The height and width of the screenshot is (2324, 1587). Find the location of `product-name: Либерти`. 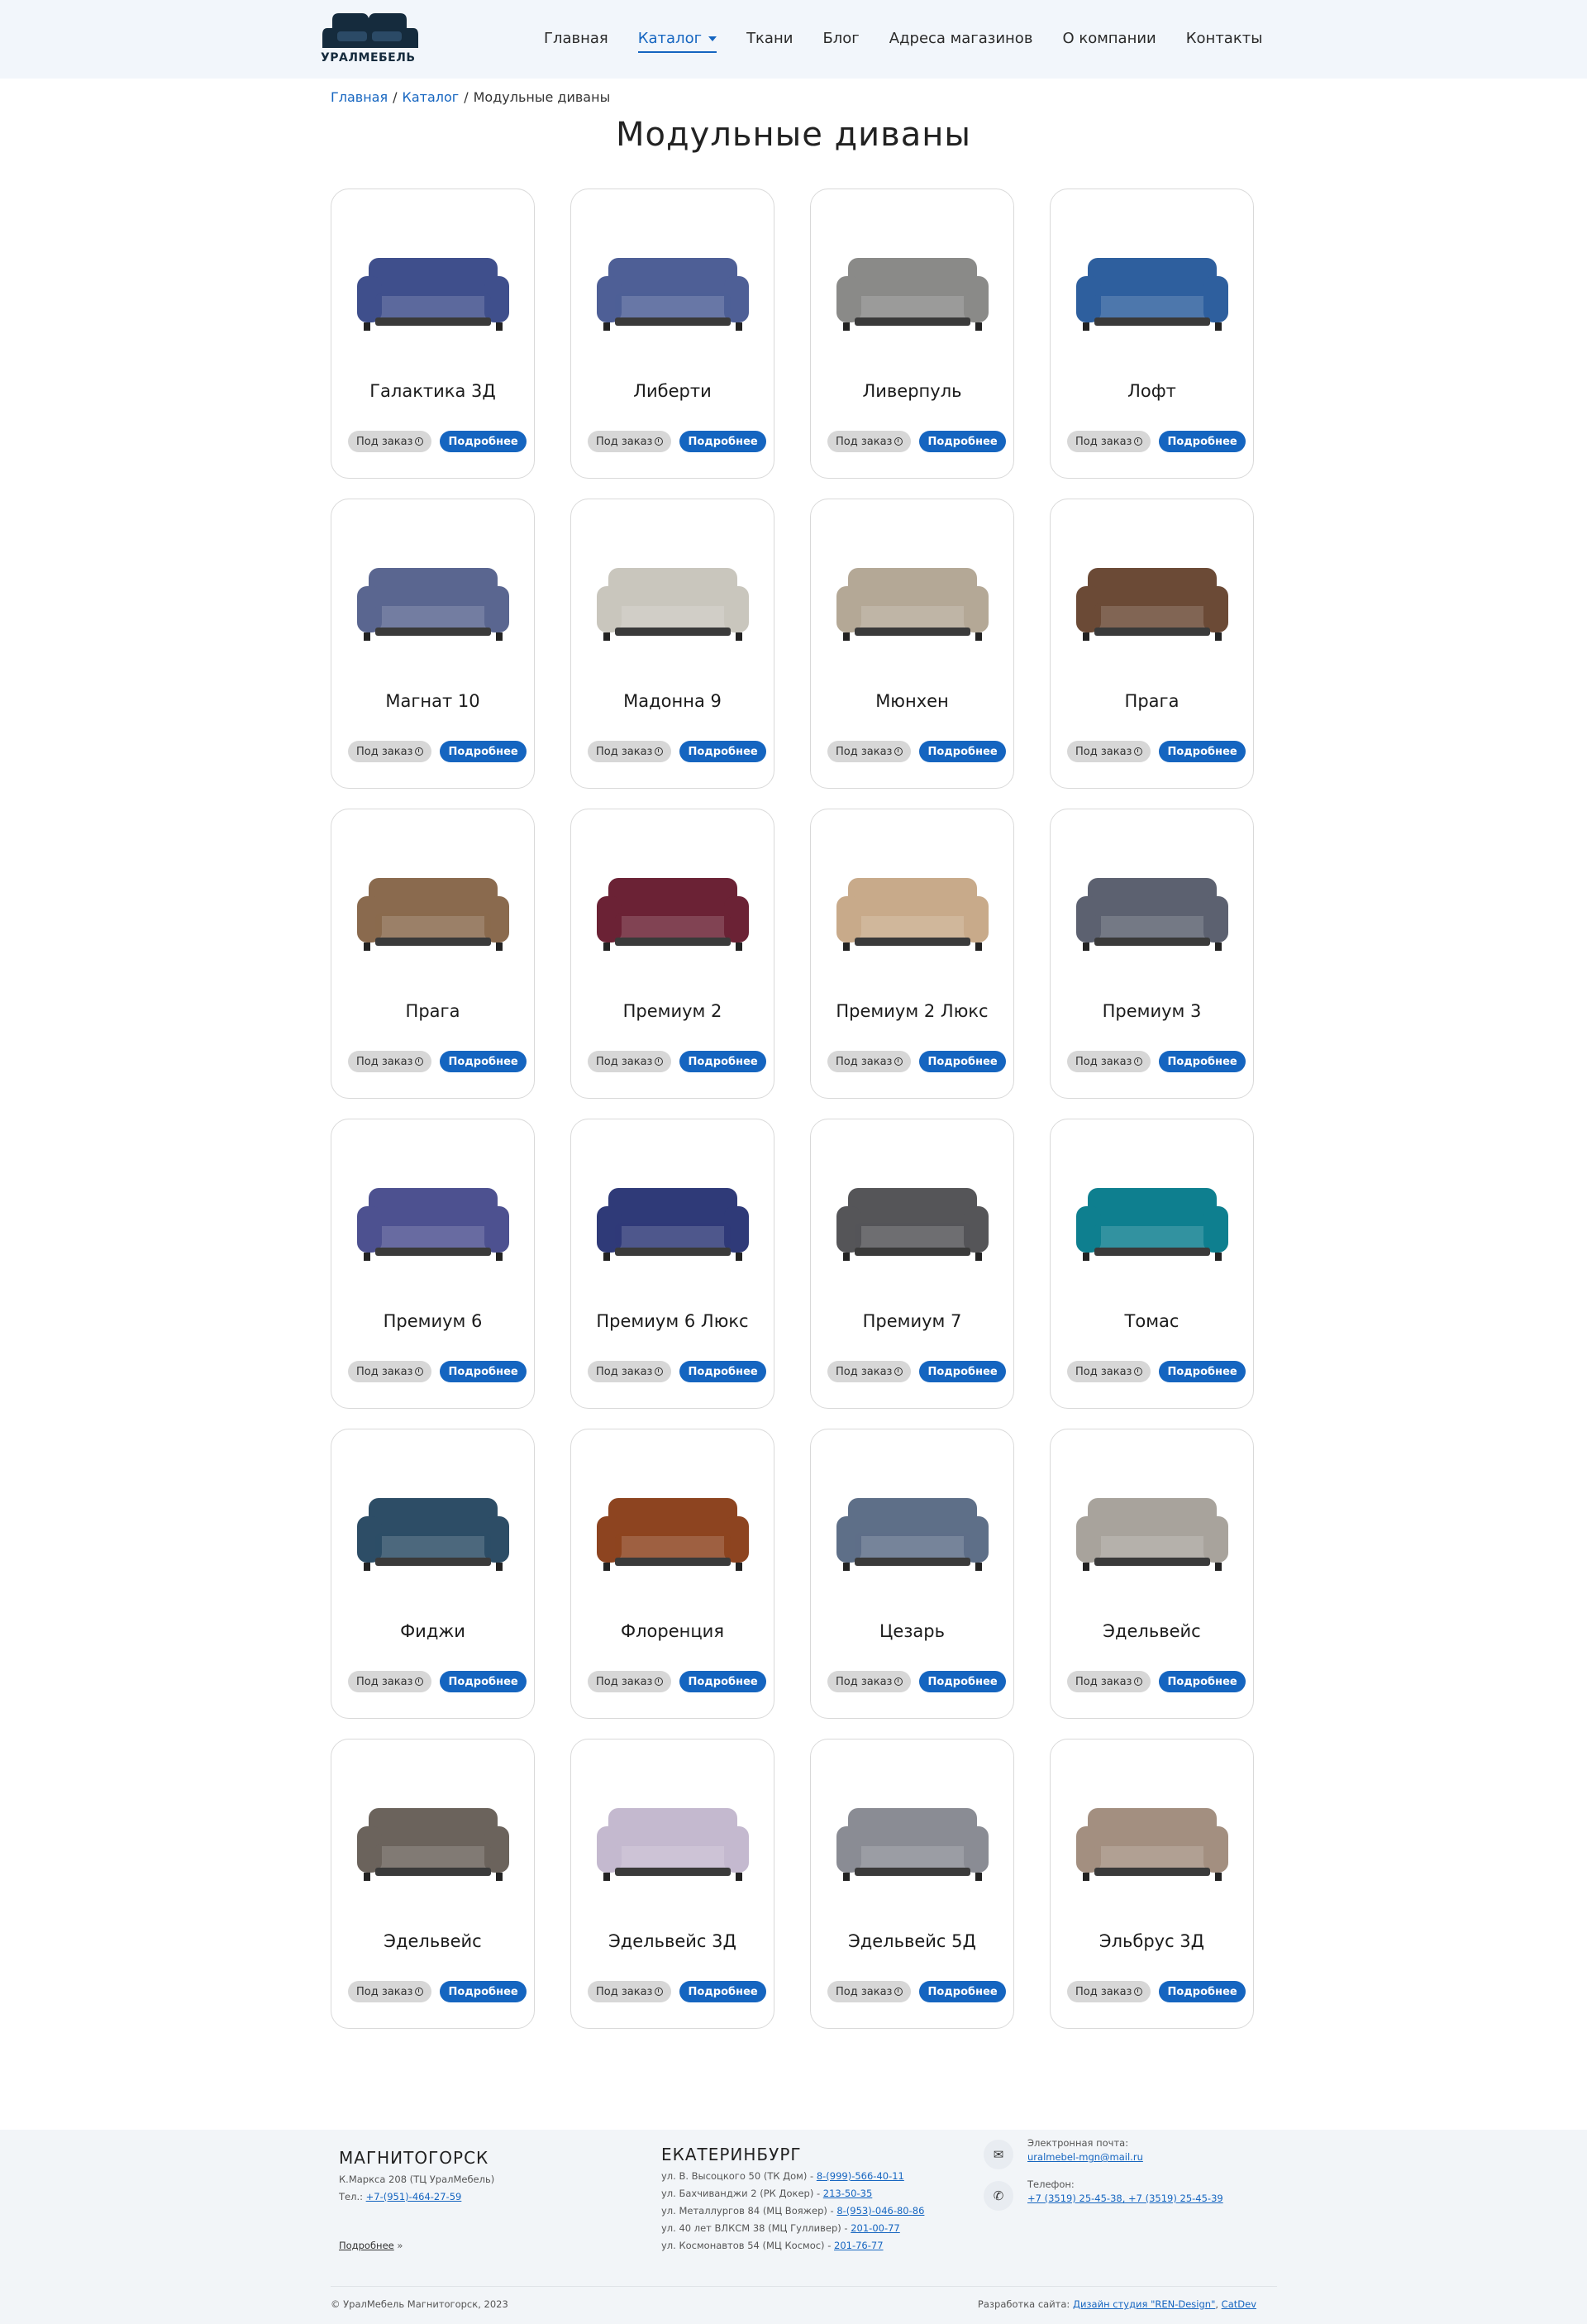

product-name: Либерти is located at coordinates (672, 391).